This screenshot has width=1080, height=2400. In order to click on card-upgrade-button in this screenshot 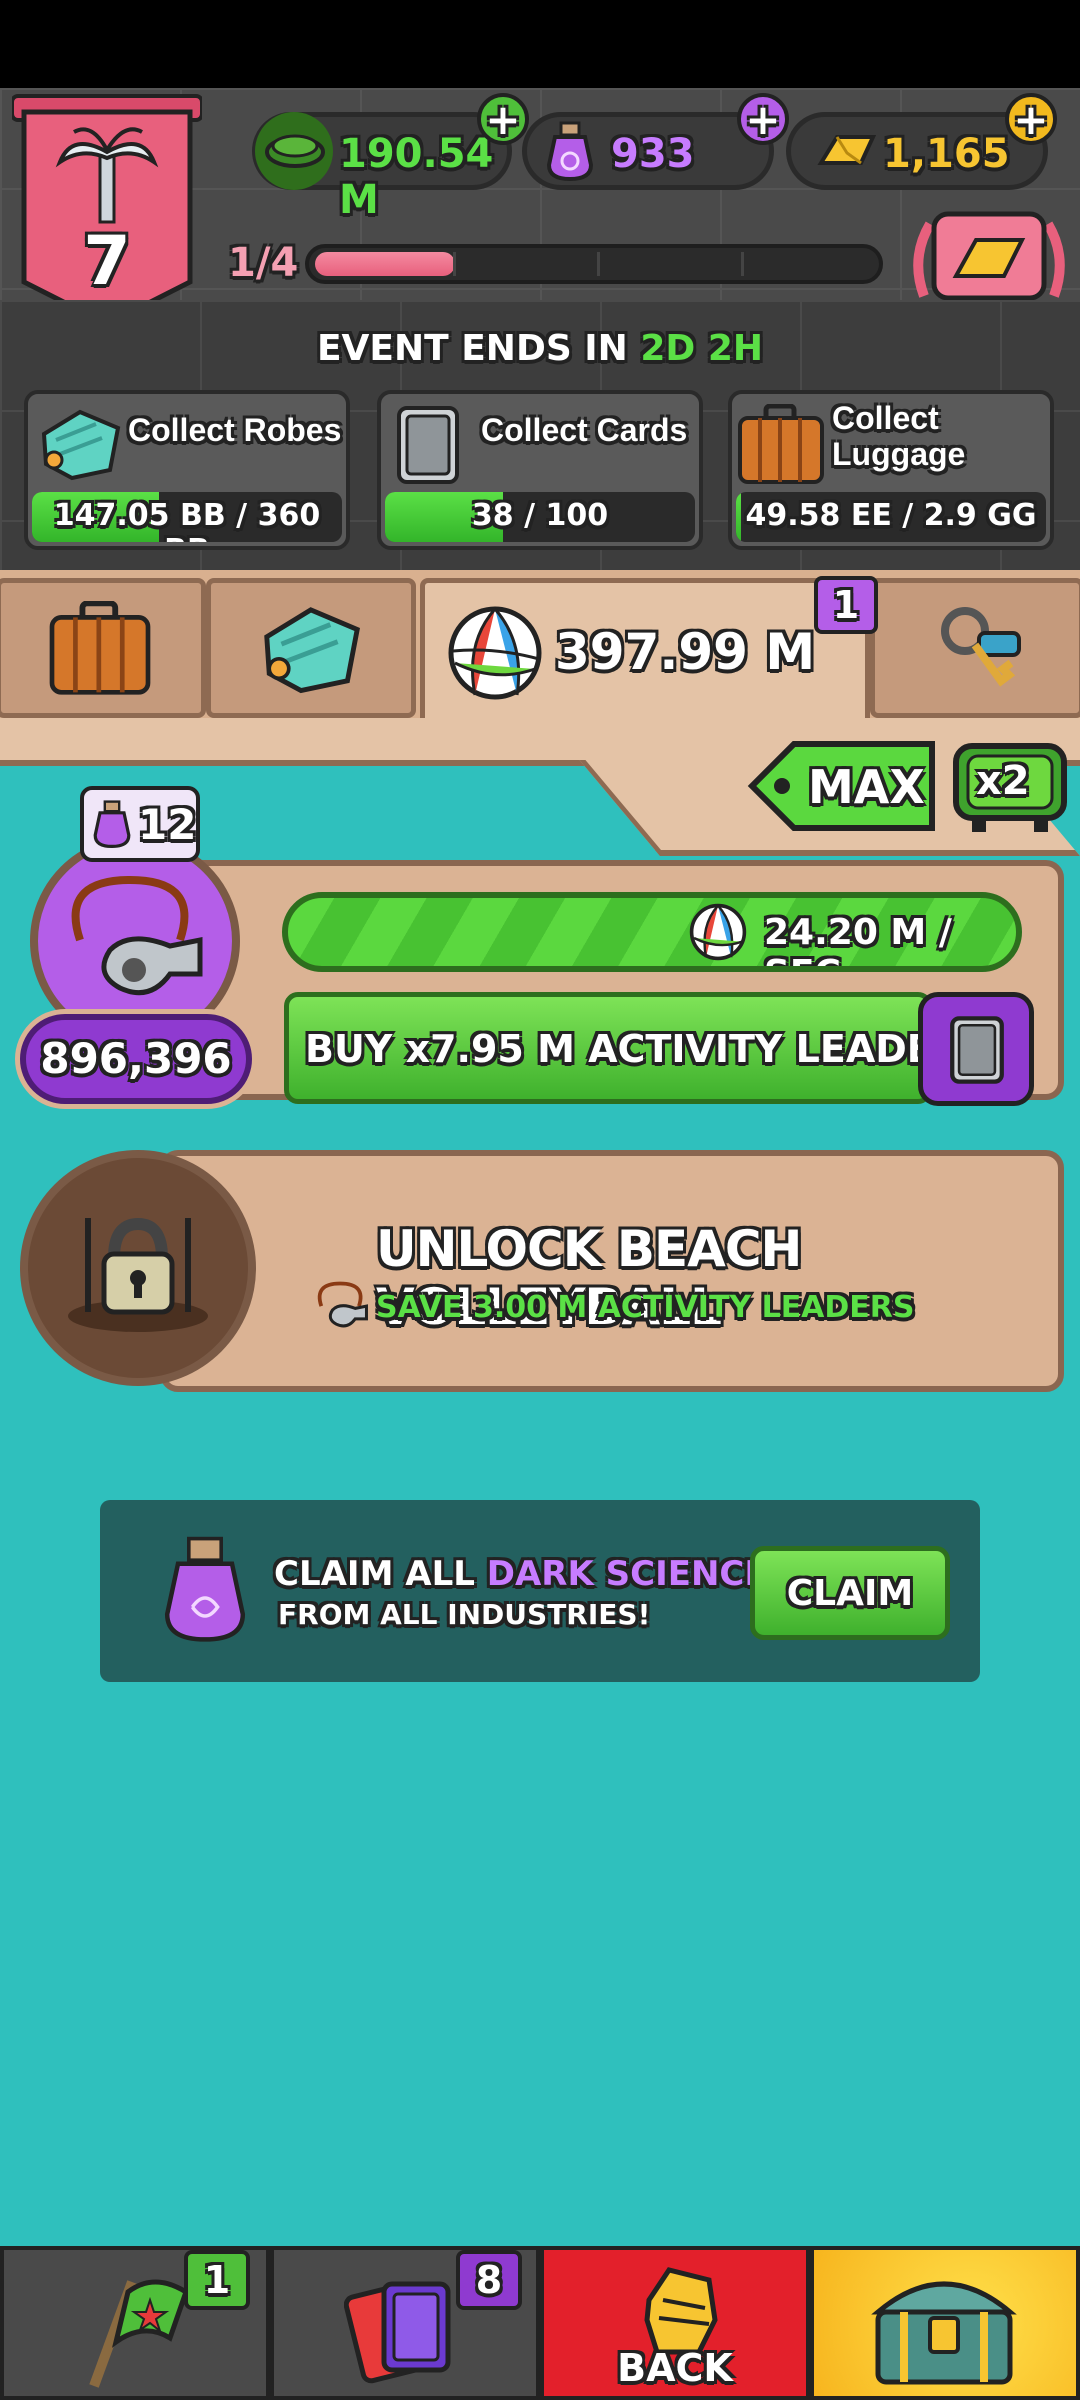, I will do `click(976, 1049)`.